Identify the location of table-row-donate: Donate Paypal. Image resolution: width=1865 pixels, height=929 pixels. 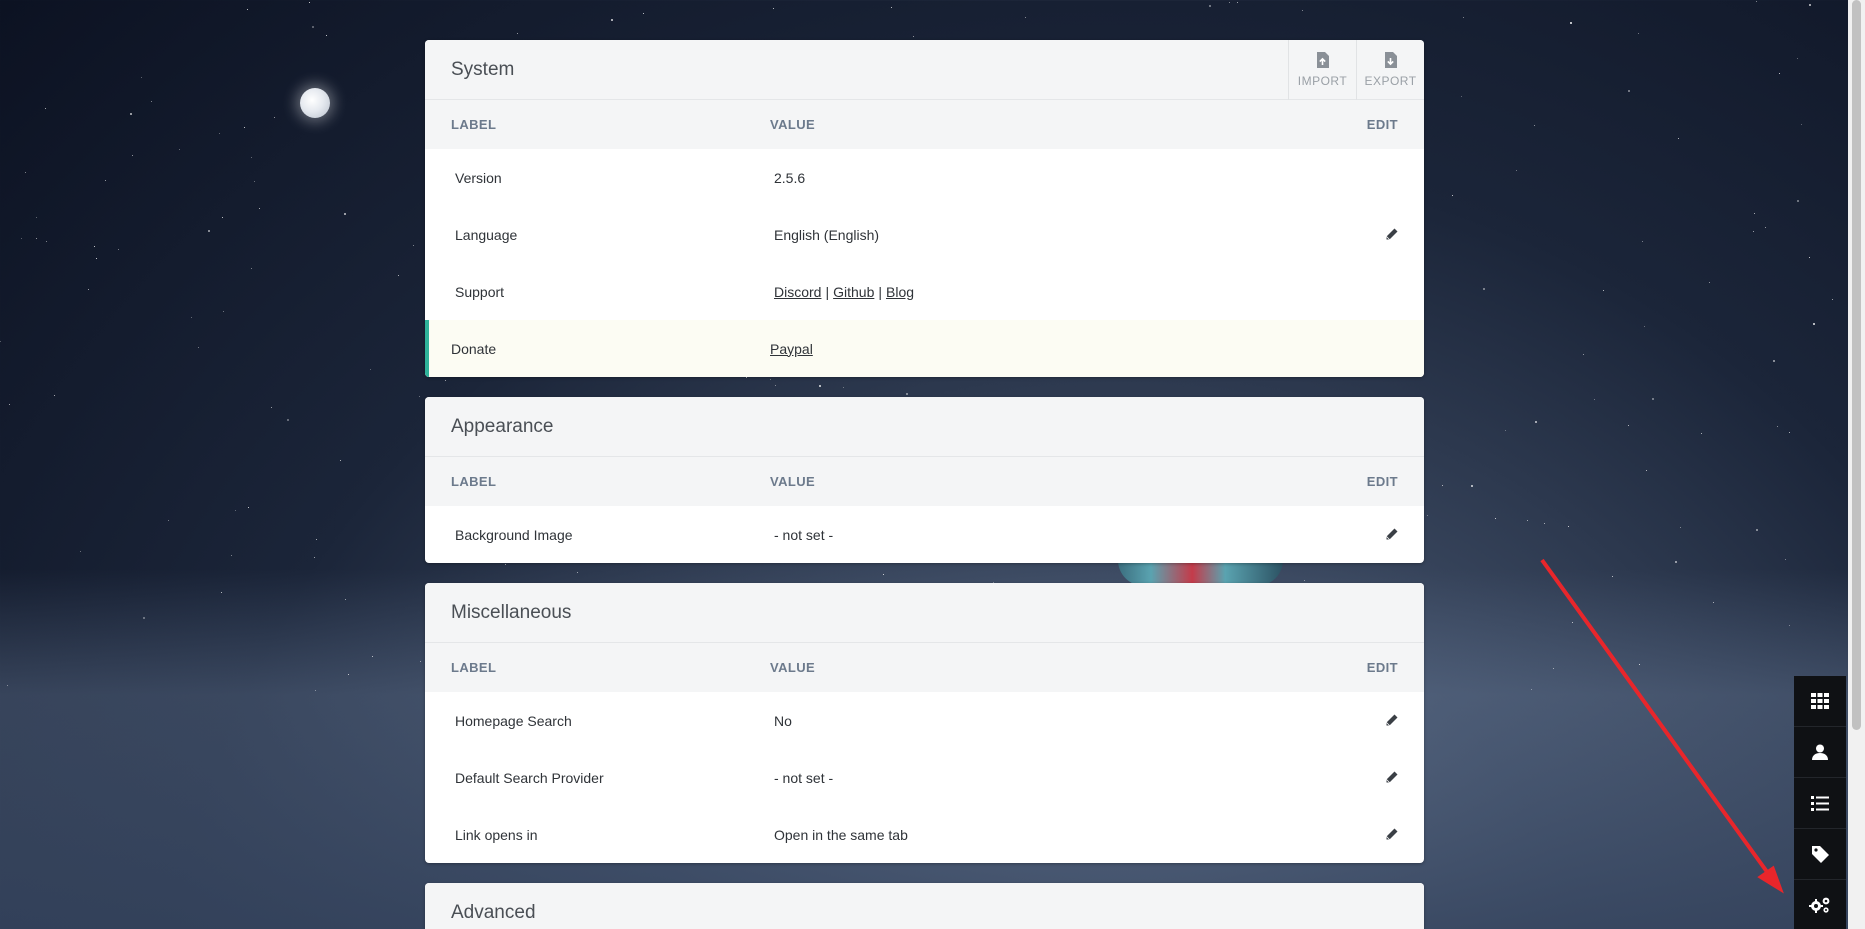
(924, 348).